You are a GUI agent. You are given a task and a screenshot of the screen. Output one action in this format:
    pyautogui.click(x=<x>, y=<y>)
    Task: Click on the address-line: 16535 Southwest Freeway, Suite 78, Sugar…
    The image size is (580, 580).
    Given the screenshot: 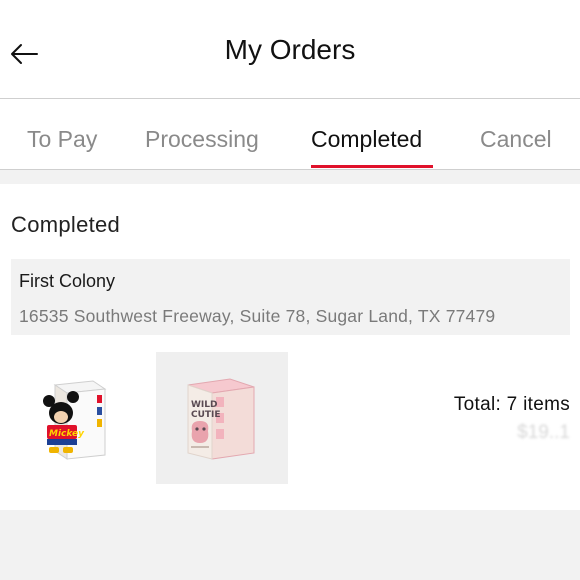 What is the action you would take?
    pyautogui.click(x=257, y=316)
    